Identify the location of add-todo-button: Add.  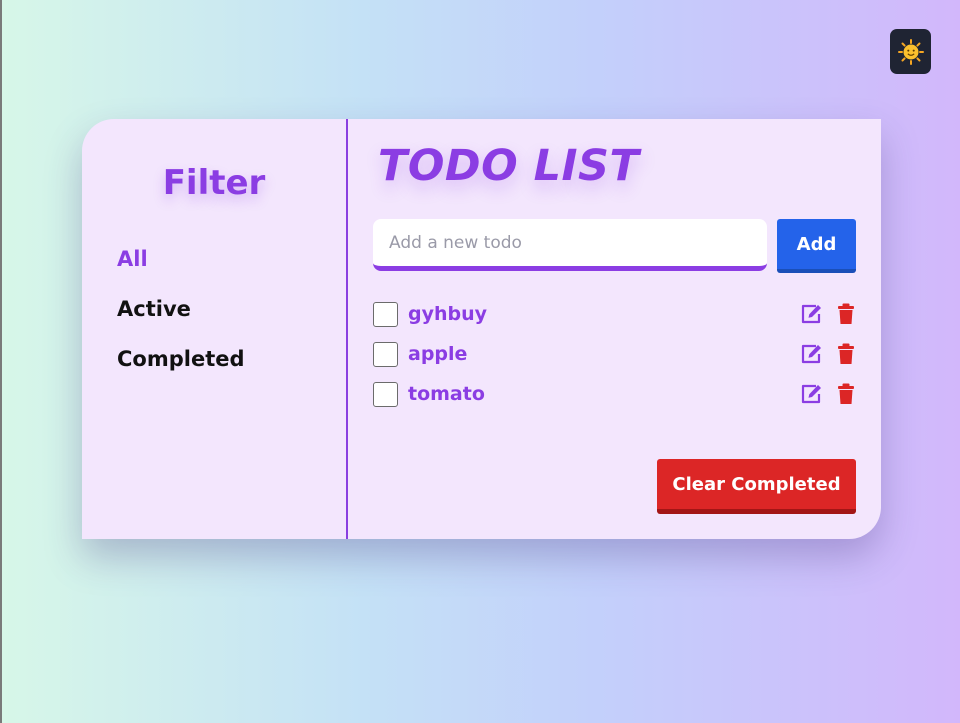
(816, 246).